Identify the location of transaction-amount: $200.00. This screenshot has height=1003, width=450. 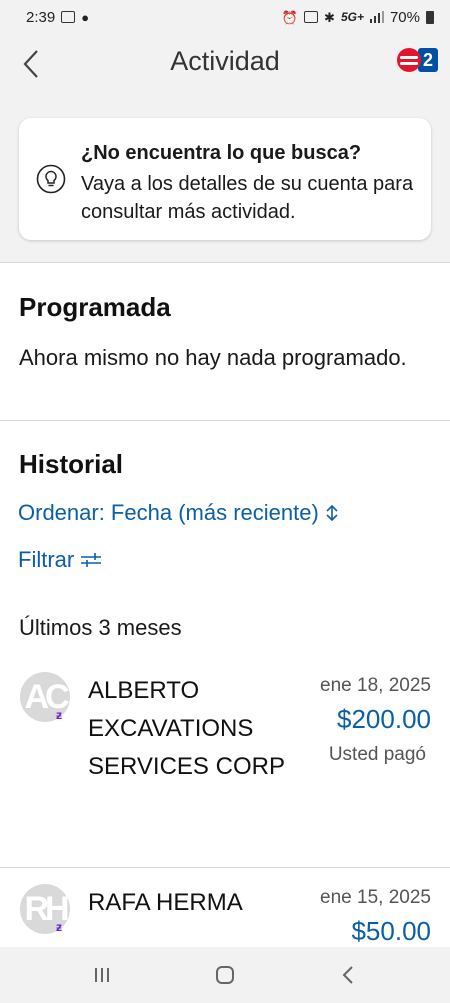
(384, 719).